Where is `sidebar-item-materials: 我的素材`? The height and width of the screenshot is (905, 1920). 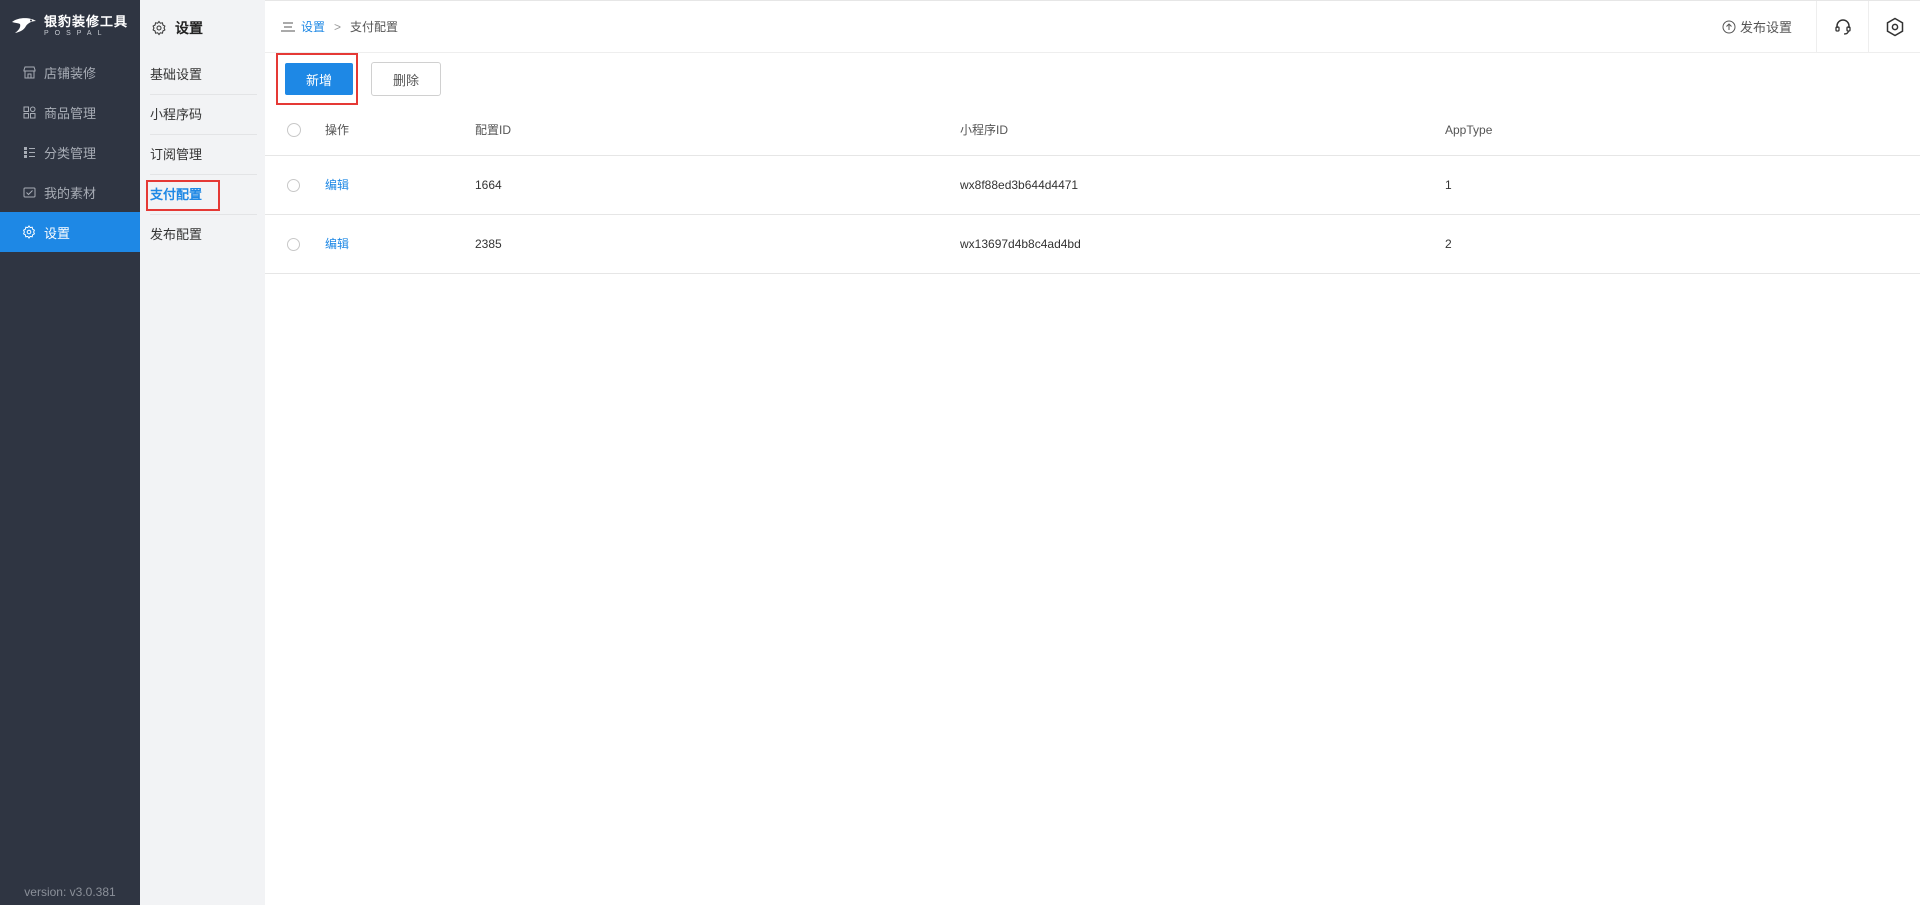 sidebar-item-materials: 我的素材 is located at coordinates (70, 192).